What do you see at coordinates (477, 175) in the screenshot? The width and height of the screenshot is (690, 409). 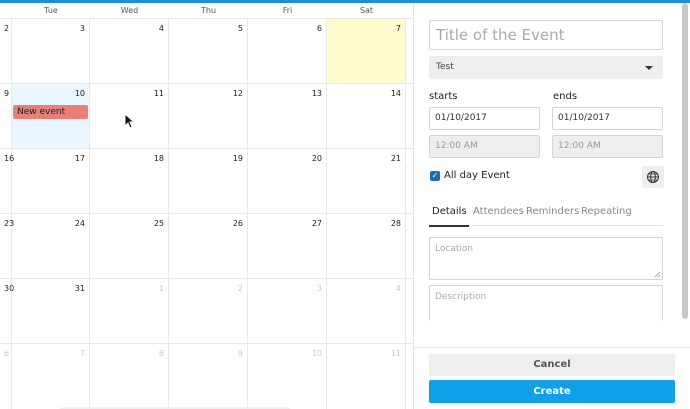 I see `all-day-label: All day Event` at bounding box center [477, 175].